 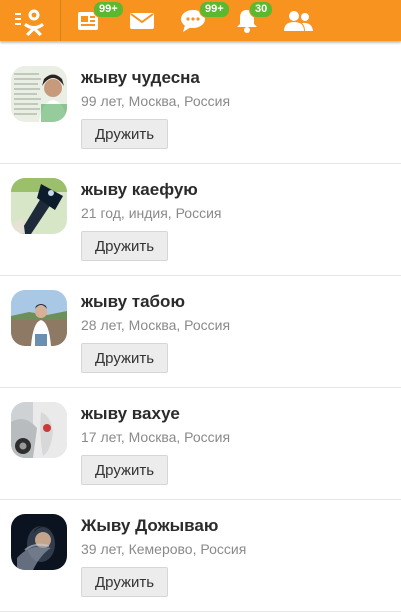 What do you see at coordinates (140, 78) in the screenshot?
I see `person-name: жыву чудесна` at bounding box center [140, 78].